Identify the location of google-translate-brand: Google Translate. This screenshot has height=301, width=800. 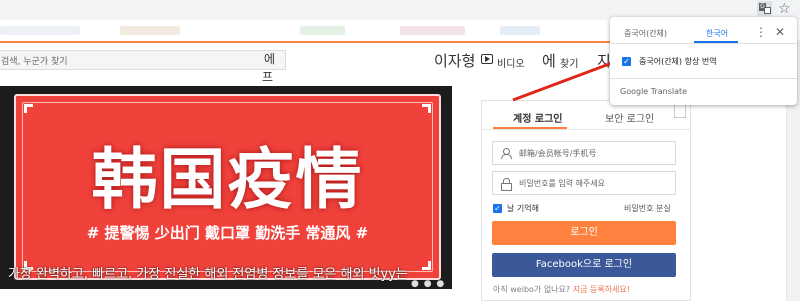
(654, 91).